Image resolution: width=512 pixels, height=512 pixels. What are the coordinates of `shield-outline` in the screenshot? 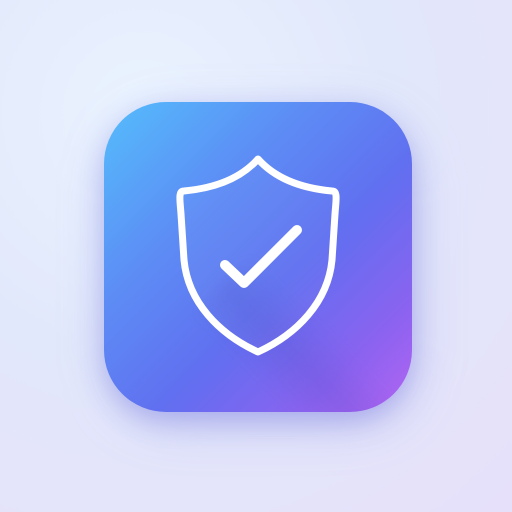 It's located at (258, 255).